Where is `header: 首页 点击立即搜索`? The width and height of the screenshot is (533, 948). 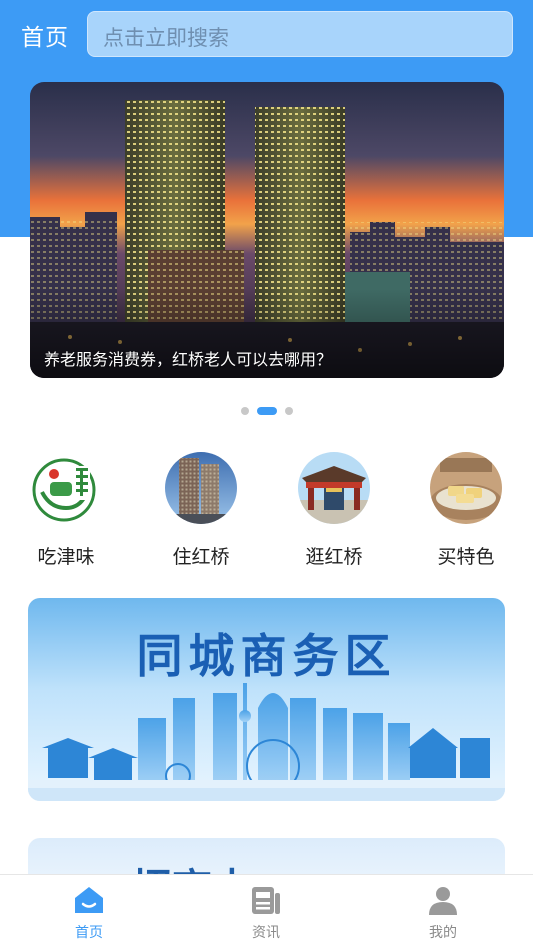
header: 首页 点击立即搜索 is located at coordinates (266, 34).